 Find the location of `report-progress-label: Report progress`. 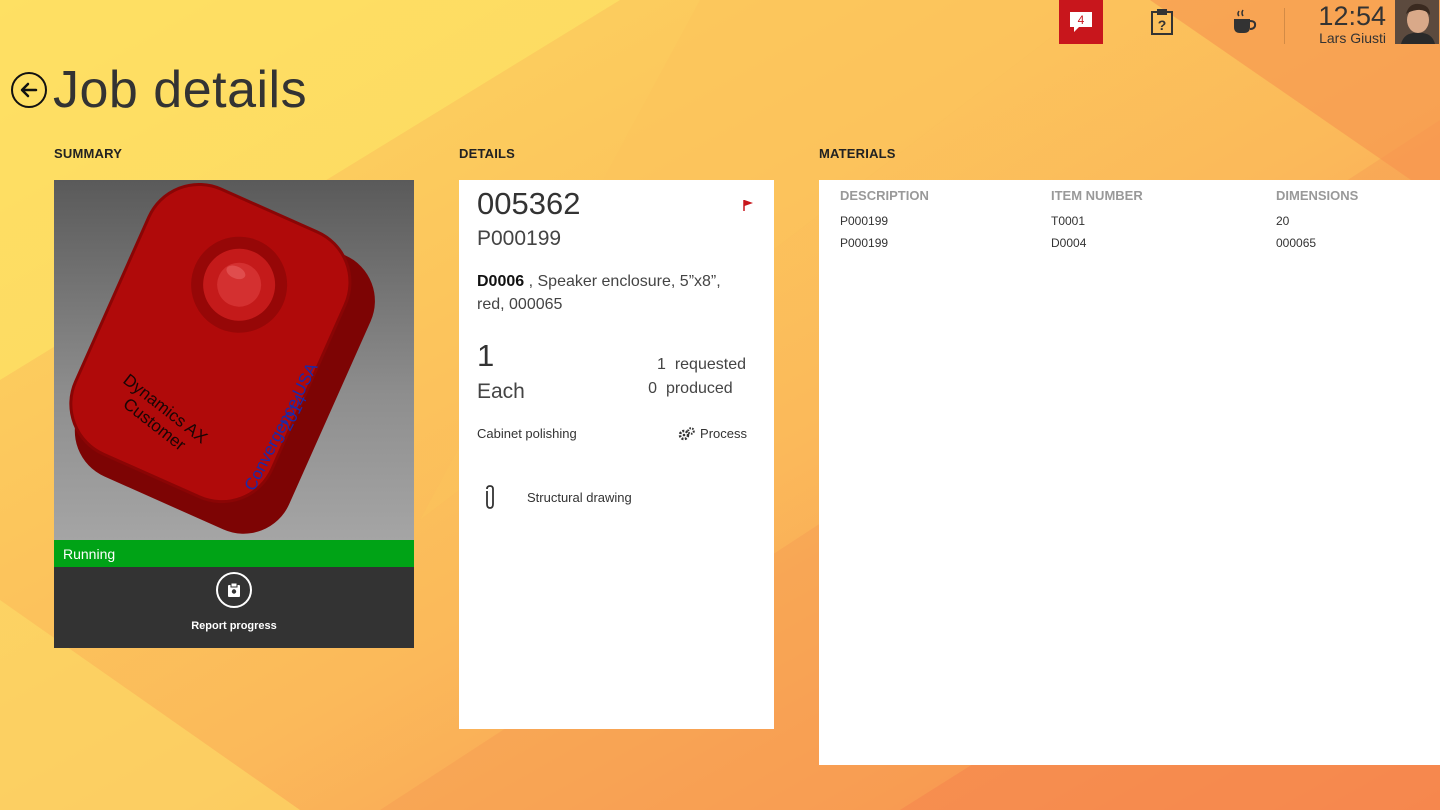

report-progress-label: Report progress is located at coordinates (234, 626).